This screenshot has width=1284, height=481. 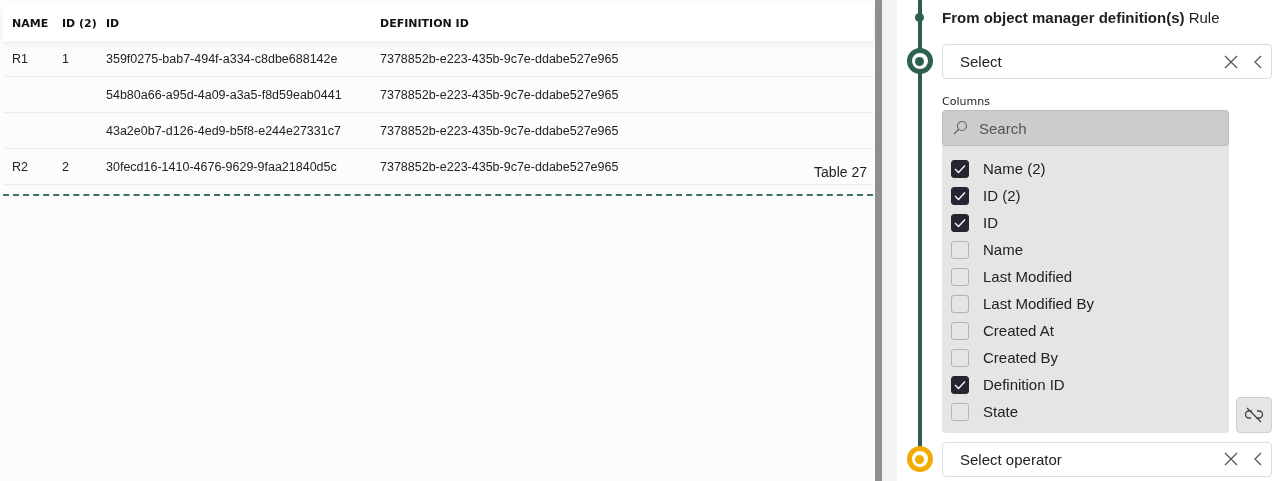 What do you see at coordinates (1086, 128) in the screenshot?
I see `search-field: Search` at bounding box center [1086, 128].